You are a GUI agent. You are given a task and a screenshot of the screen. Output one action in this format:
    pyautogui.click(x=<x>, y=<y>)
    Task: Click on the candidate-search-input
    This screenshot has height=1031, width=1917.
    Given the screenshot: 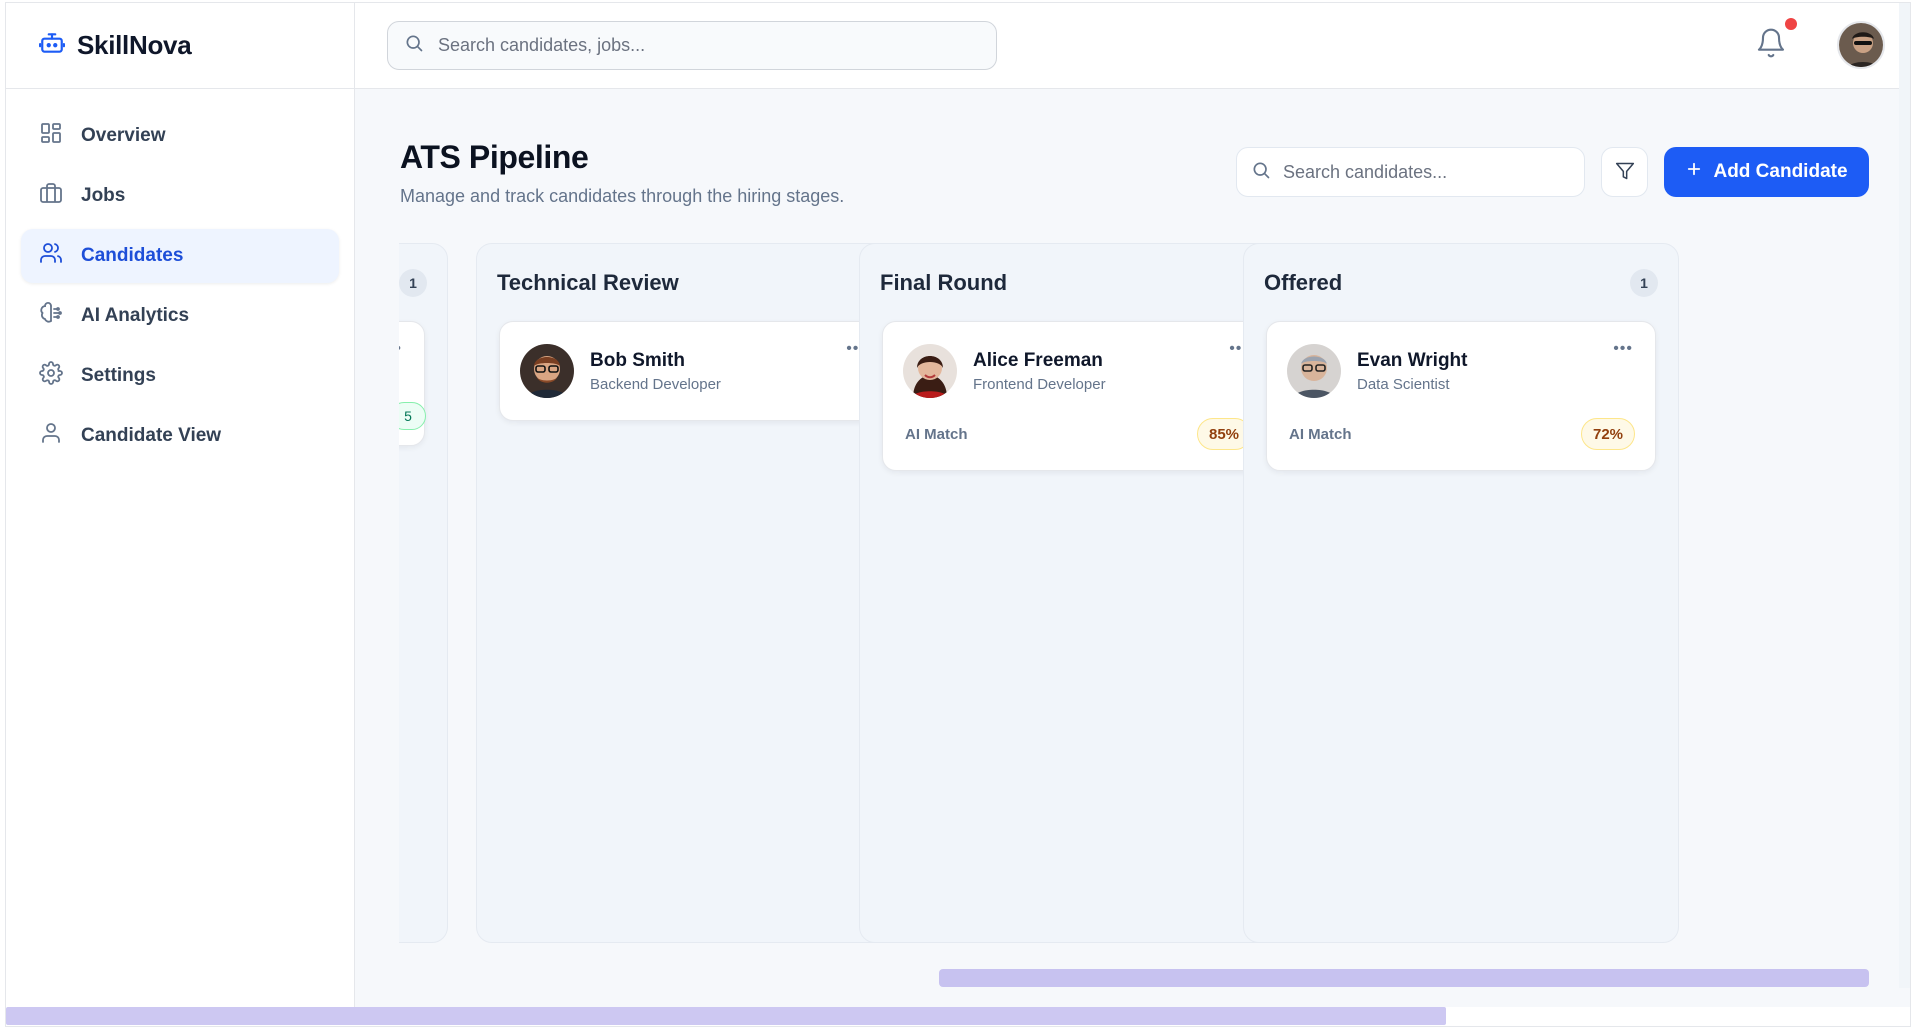 What is the action you would take?
    pyautogui.click(x=1433, y=172)
    